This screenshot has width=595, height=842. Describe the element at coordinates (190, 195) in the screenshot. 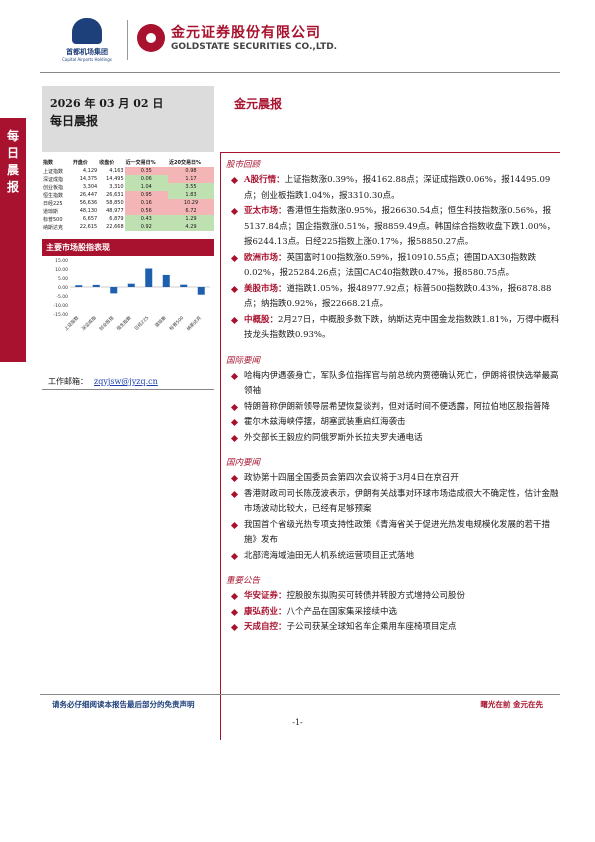

I see `change-20d-cell: 1.83` at that location.